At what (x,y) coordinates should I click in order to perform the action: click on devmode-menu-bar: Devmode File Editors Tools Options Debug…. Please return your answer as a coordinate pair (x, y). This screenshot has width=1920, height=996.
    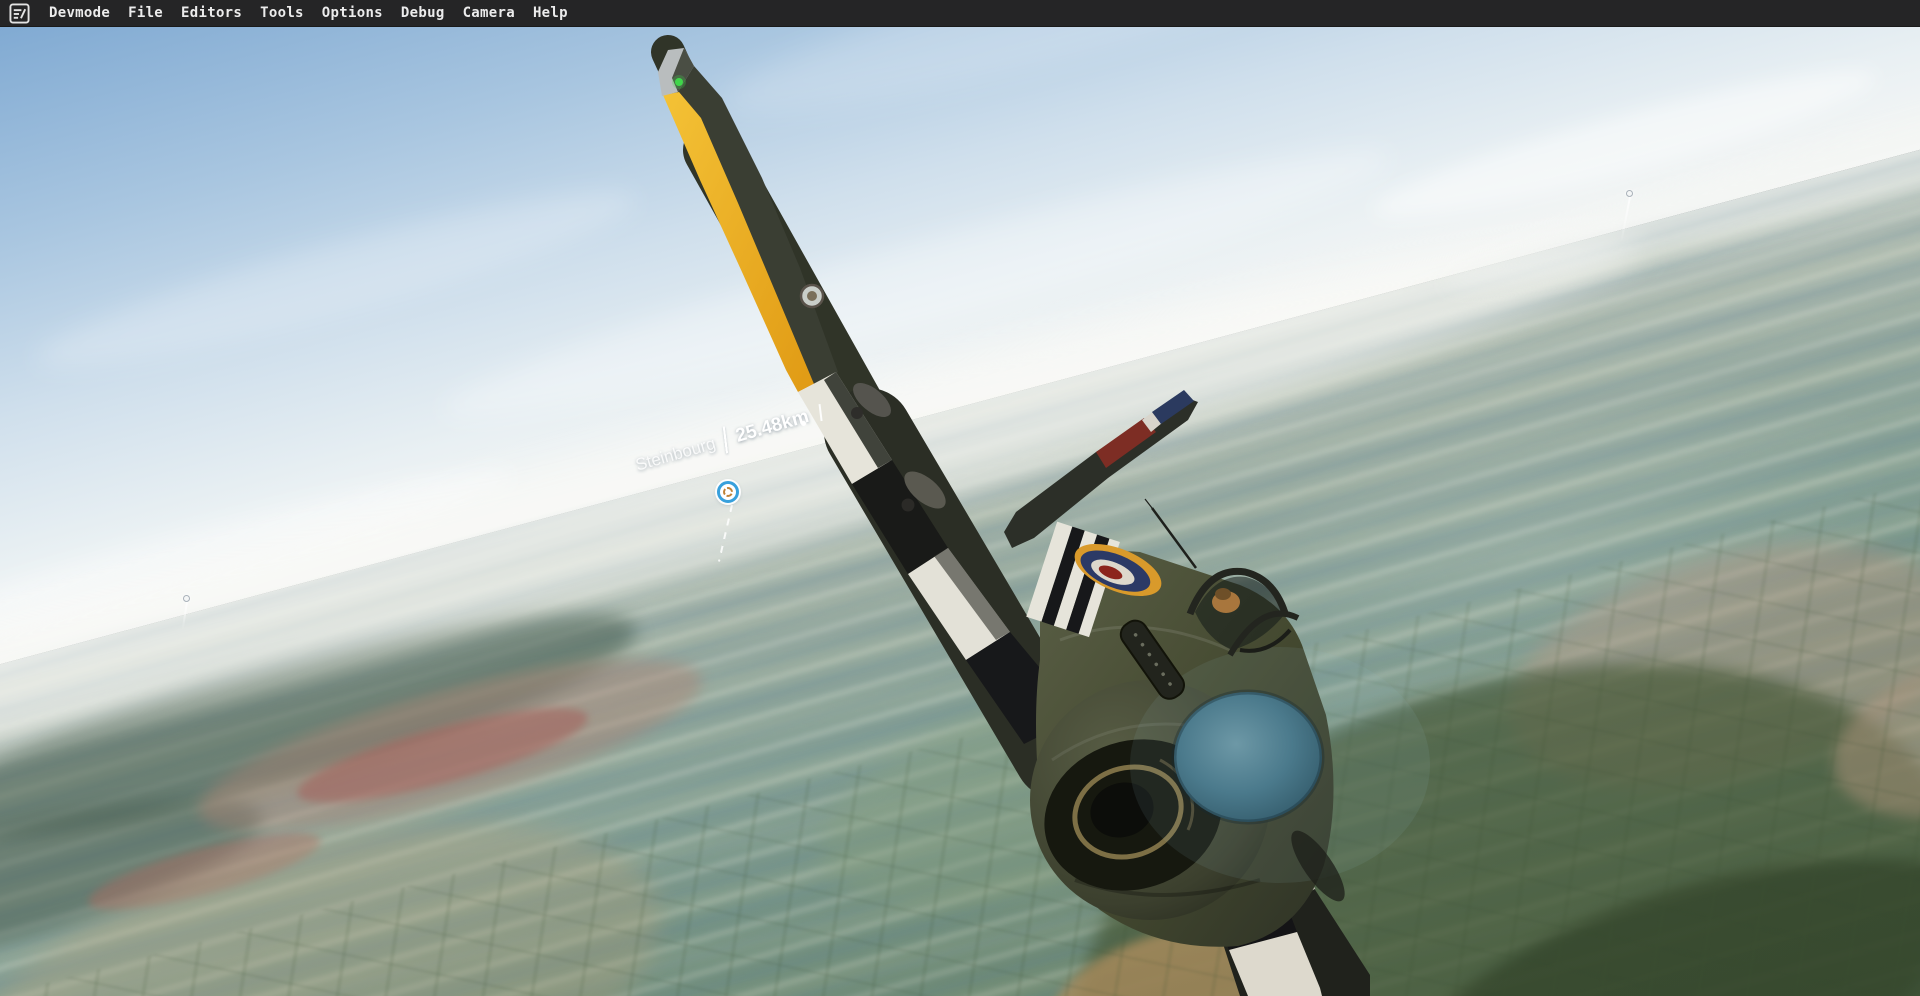
    Looking at the image, I should click on (960, 13).